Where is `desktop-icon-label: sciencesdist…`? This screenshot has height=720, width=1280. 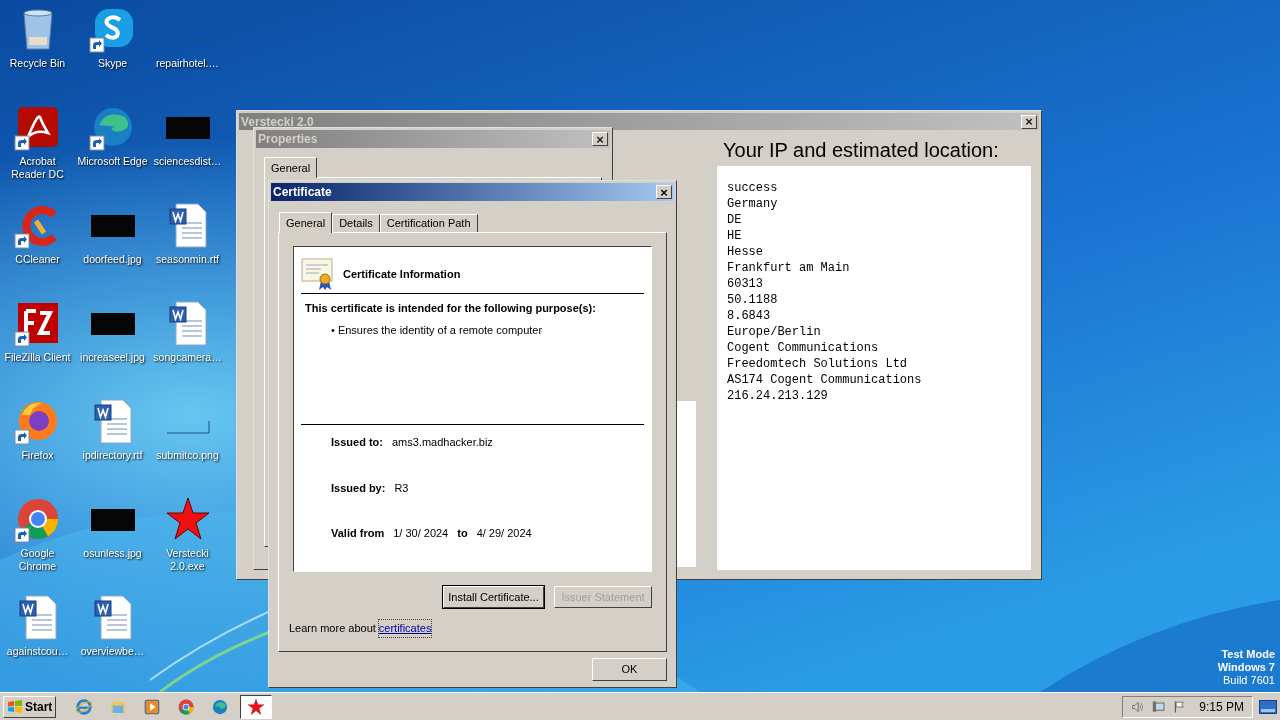
desktop-icon-label: sciencesdist… is located at coordinates (187, 161).